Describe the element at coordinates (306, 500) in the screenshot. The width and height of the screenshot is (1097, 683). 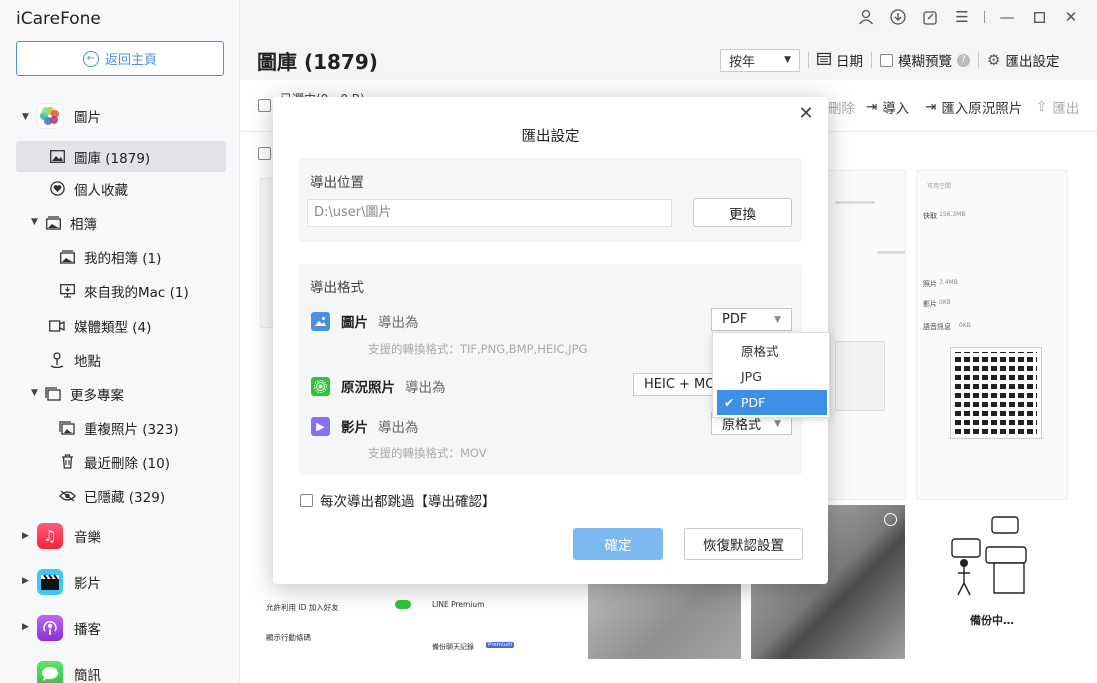
I see `skip-confirm-checkbox` at that location.